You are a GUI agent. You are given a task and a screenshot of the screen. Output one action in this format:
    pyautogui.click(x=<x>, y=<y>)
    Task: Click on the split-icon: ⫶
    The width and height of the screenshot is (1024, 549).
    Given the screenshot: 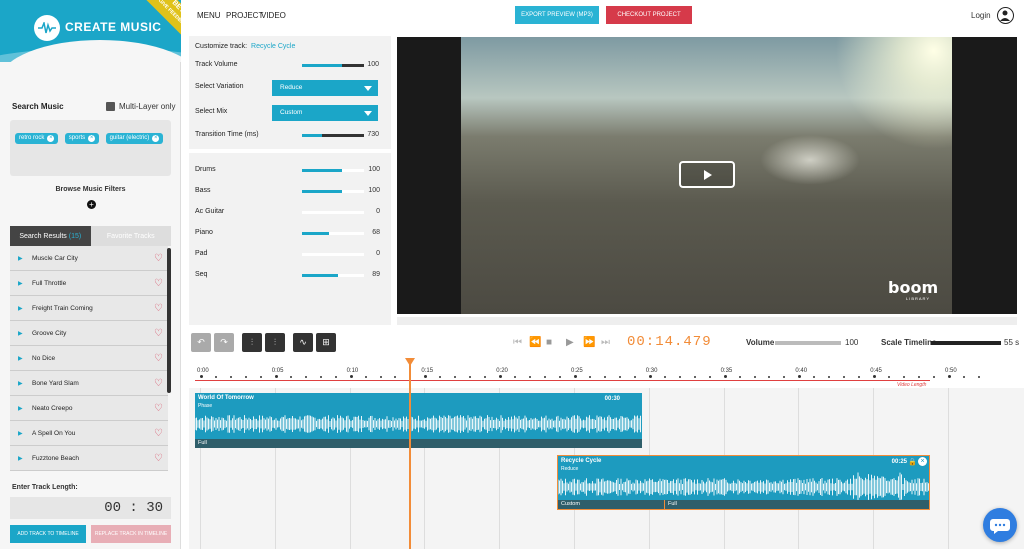 What is the action you would take?
    pyautogui.click(x=252, y=342)
    